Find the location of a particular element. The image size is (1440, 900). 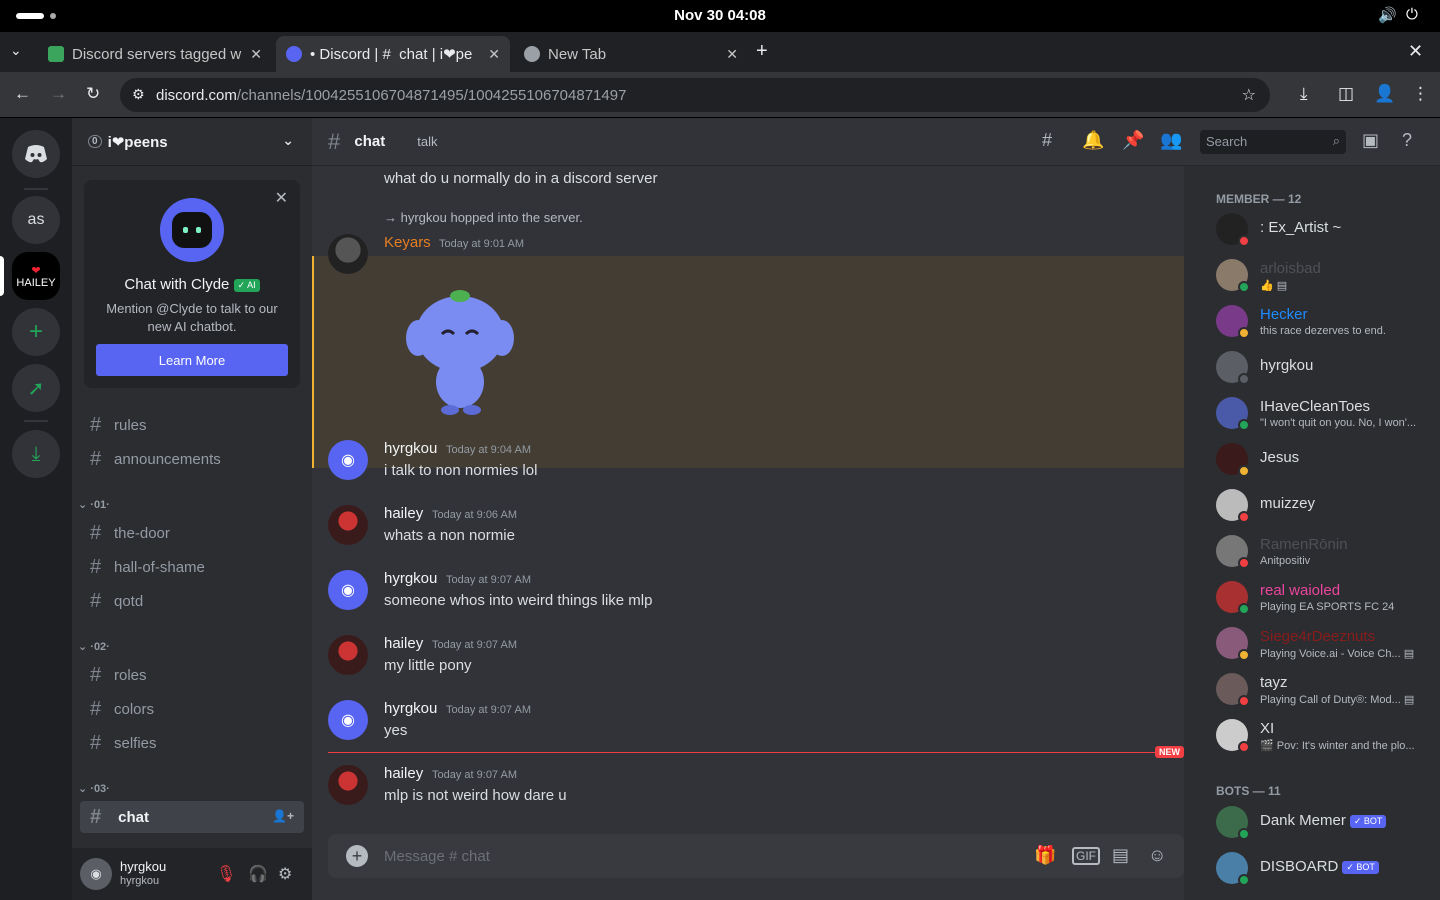

member-item: Jesus is located at coordinates (1320, 459).